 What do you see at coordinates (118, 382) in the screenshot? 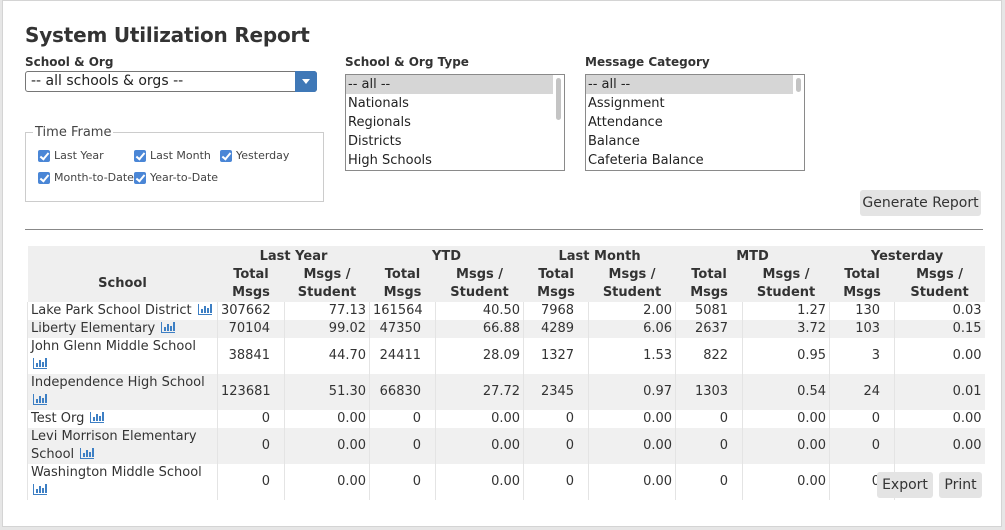
I see `school-name: Independence High School` at bounding box center [118, 382].